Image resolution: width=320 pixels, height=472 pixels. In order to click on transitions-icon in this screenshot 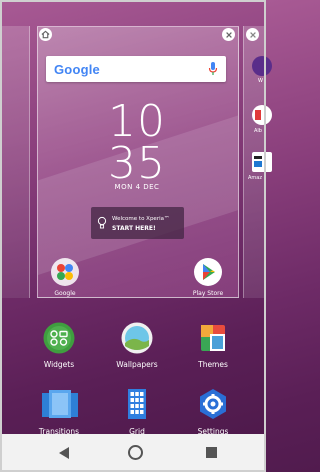, I will do `click(60, 404)`.